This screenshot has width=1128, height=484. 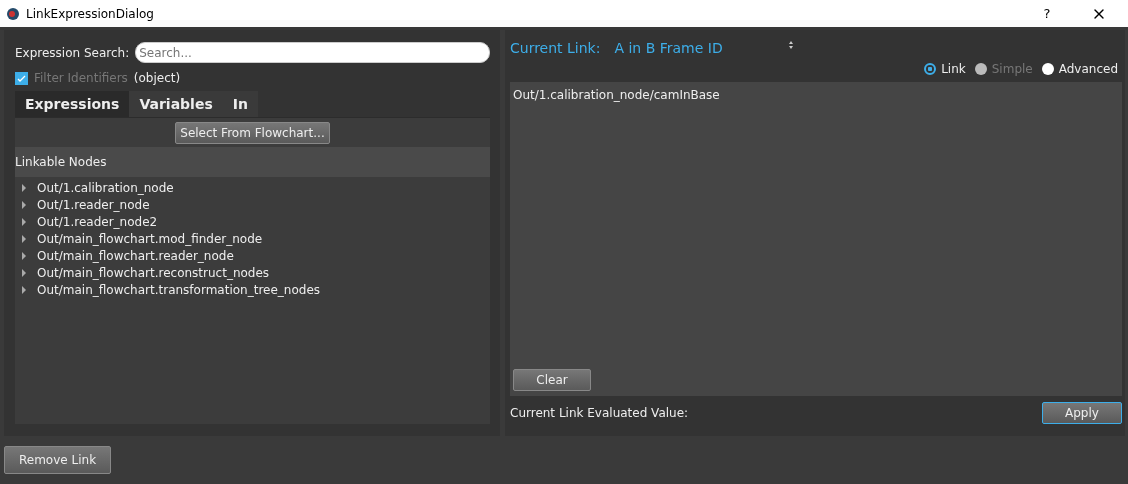 What do you see at coordinates (1088, 69) in the screenshot?
I see `radio-label: Advanced` at bounding box center [1088, 69].